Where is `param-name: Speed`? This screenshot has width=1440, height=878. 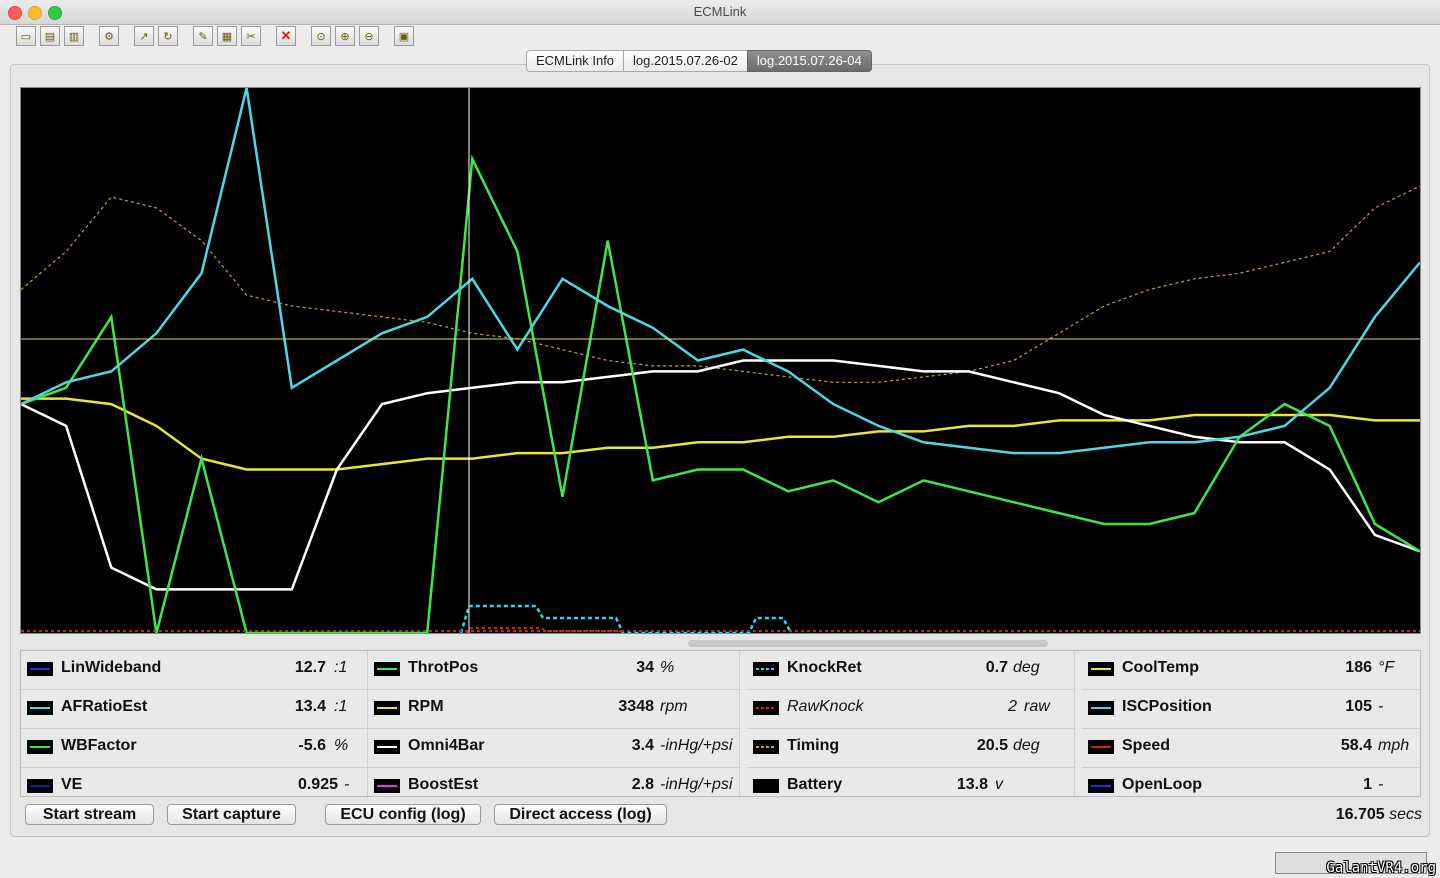 param-name: Speed is located at coordinates (1146, 745).